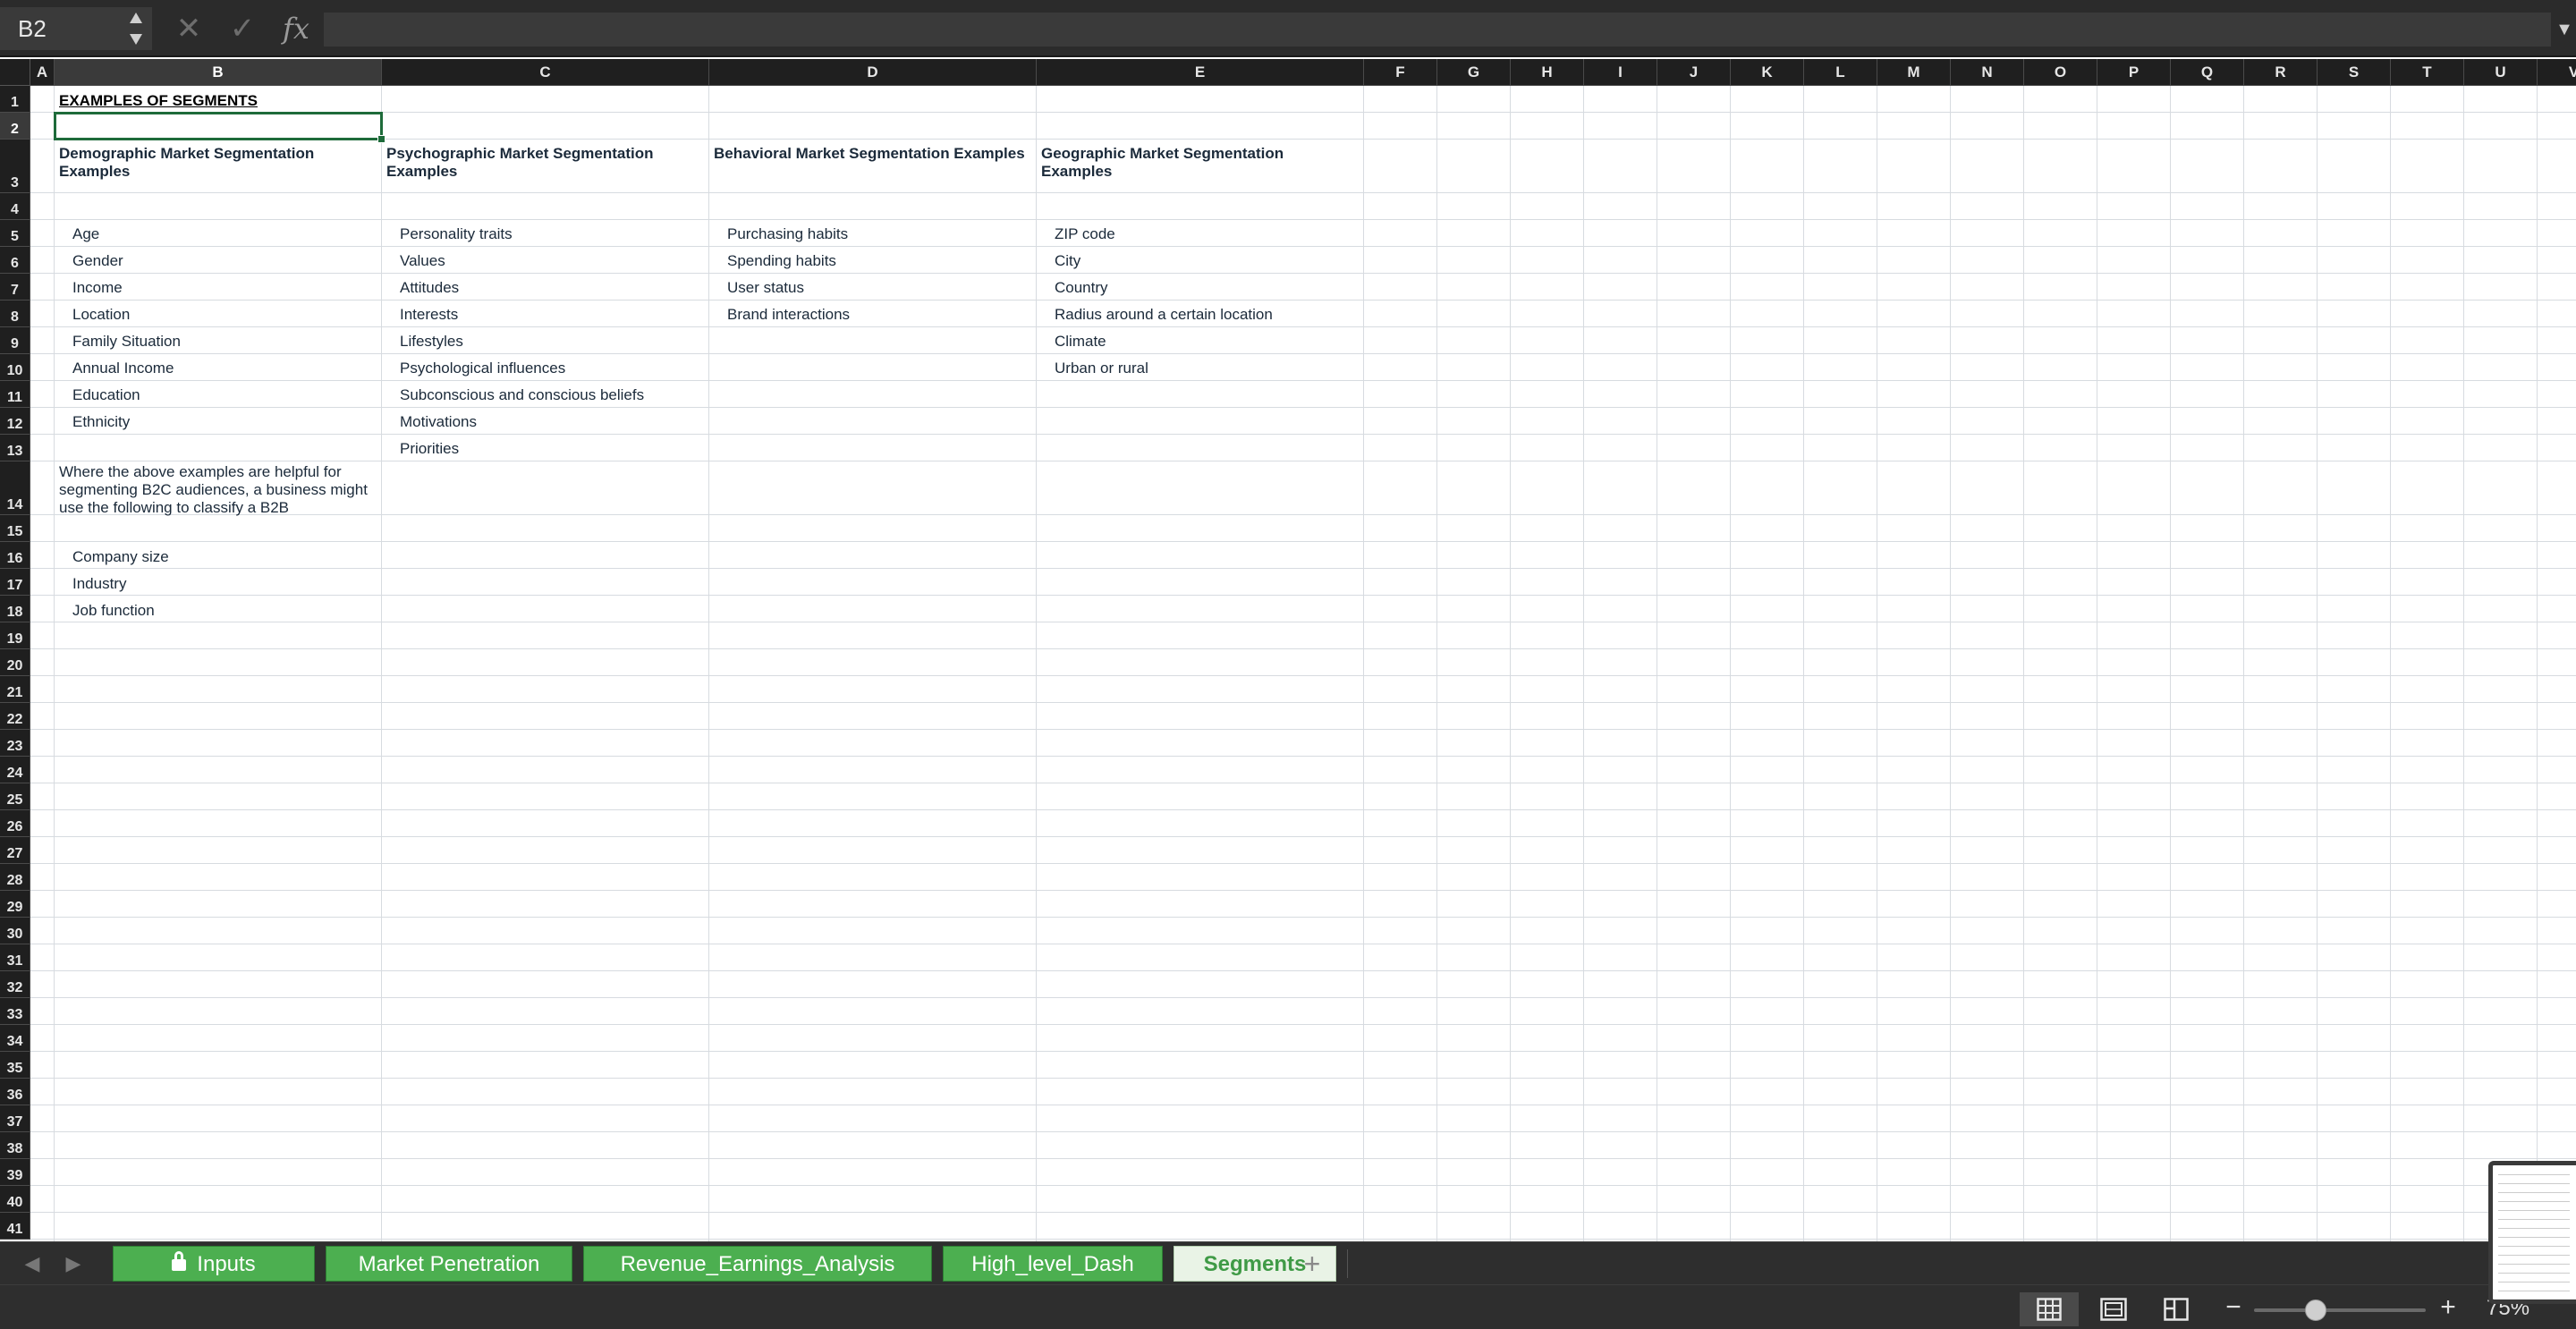  I want to click on row-header-14: 14, so click(15, 488).